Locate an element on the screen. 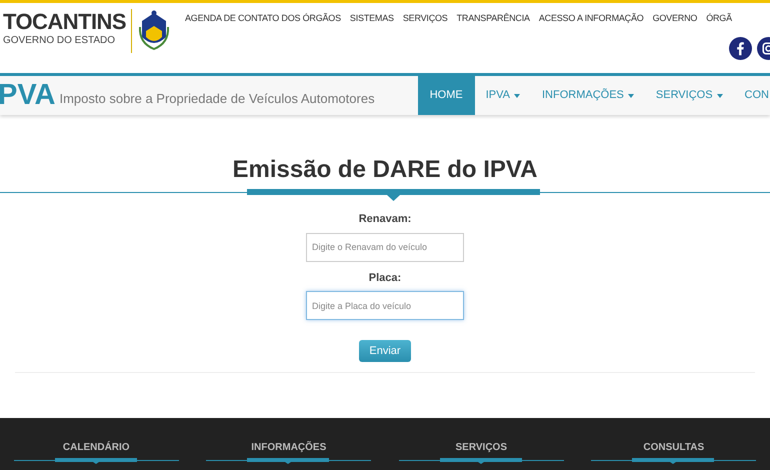 The height and width of the screenshot is (470, 770). top-menu-link: ÓRGÃ is located at coordinates (719, 19).